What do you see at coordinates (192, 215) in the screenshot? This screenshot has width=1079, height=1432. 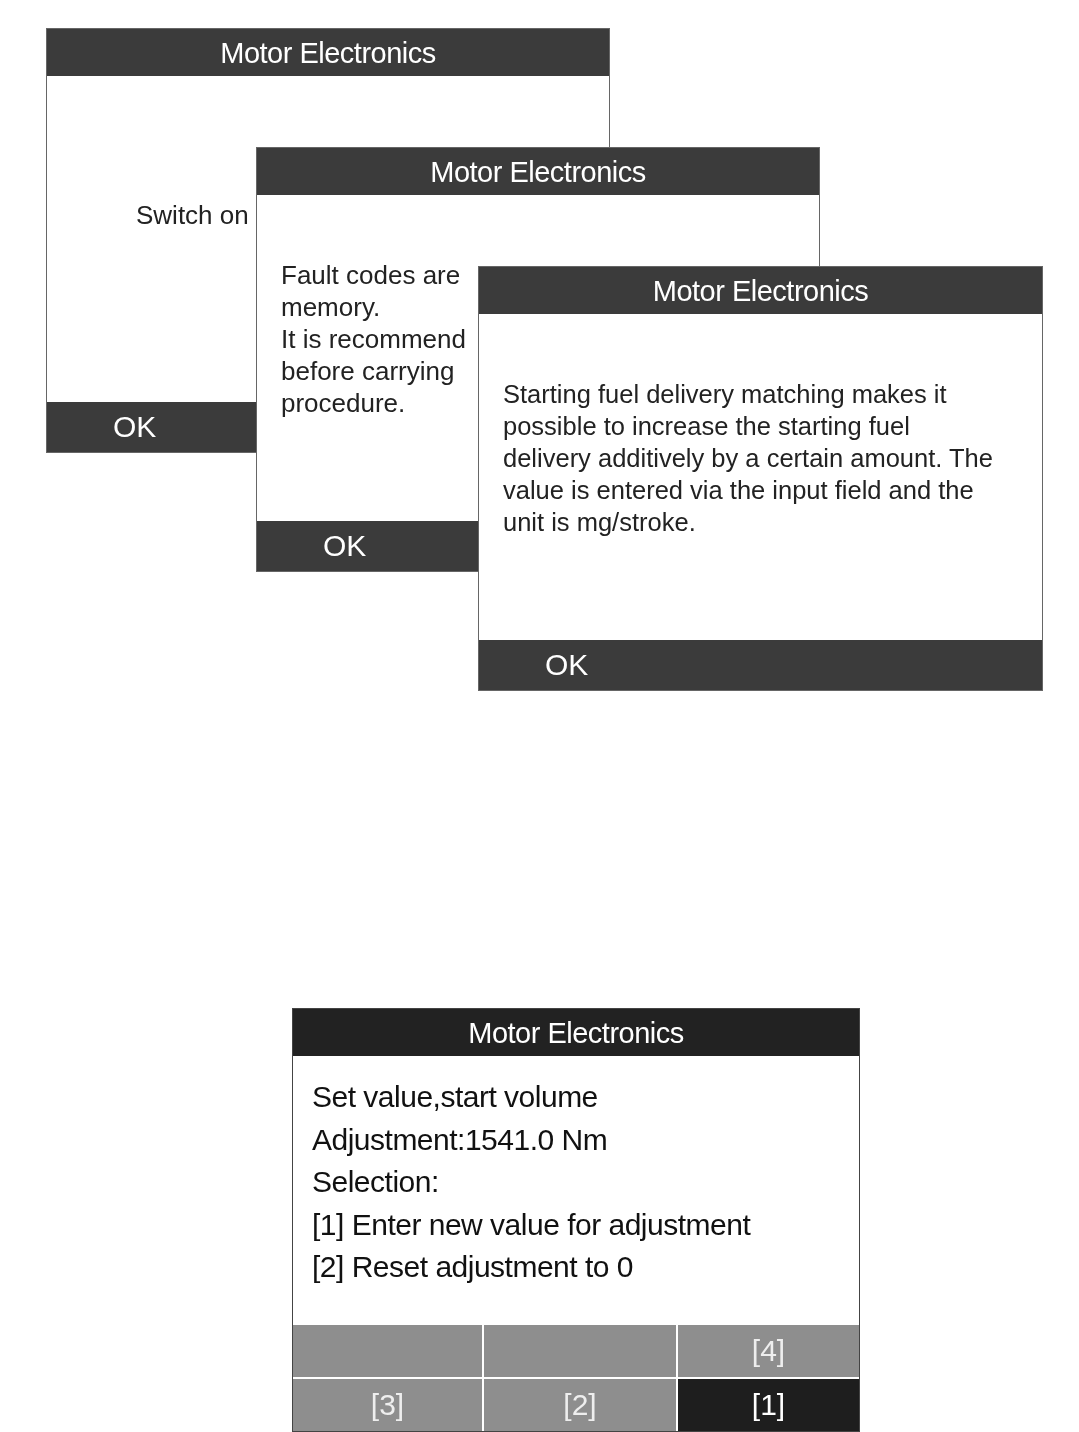 I see `message-text: Switch on` at bounding box center [192, 215].